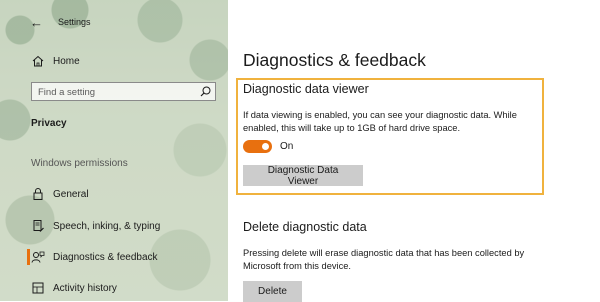  What do you see at coordinates (123, 91) in the screenshot?
I see `search-input: Find a setting` at bounding box center [123, 91].